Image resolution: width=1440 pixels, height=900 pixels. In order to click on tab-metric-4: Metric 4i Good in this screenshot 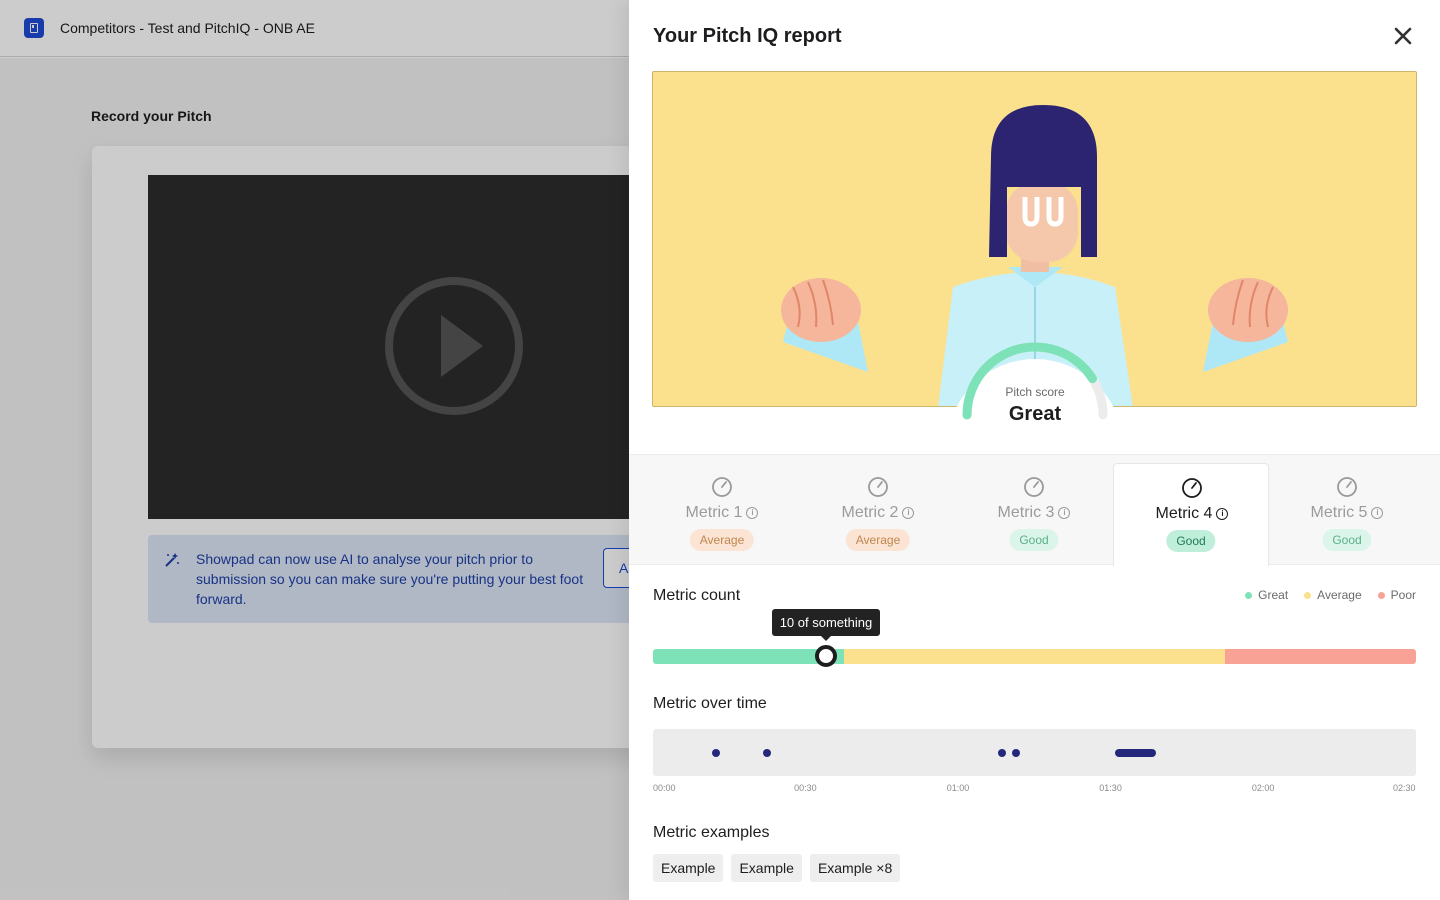, I will do `click(1191, 514)`.